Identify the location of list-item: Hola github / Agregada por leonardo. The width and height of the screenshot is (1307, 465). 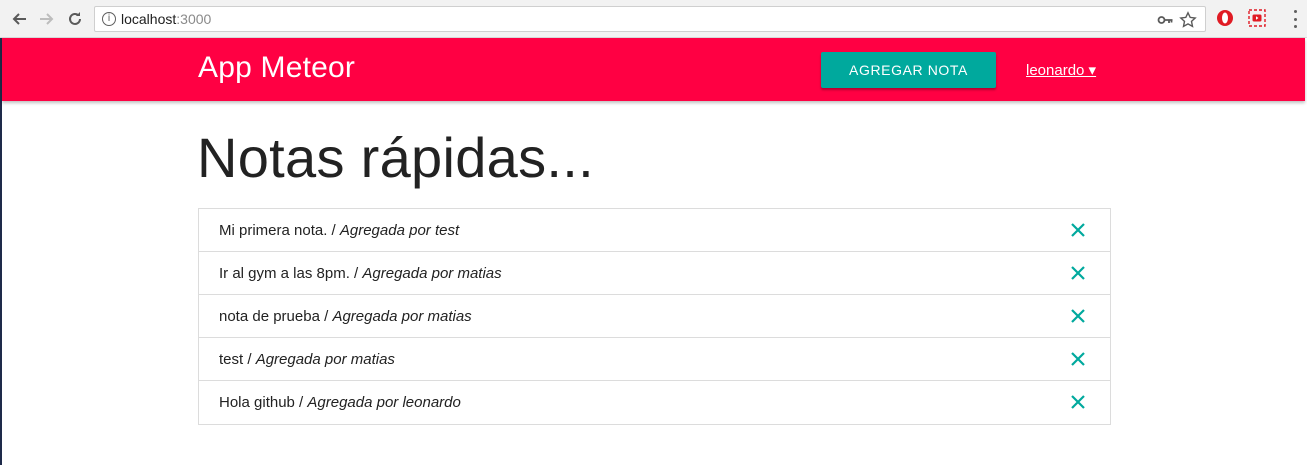
(654, 402).